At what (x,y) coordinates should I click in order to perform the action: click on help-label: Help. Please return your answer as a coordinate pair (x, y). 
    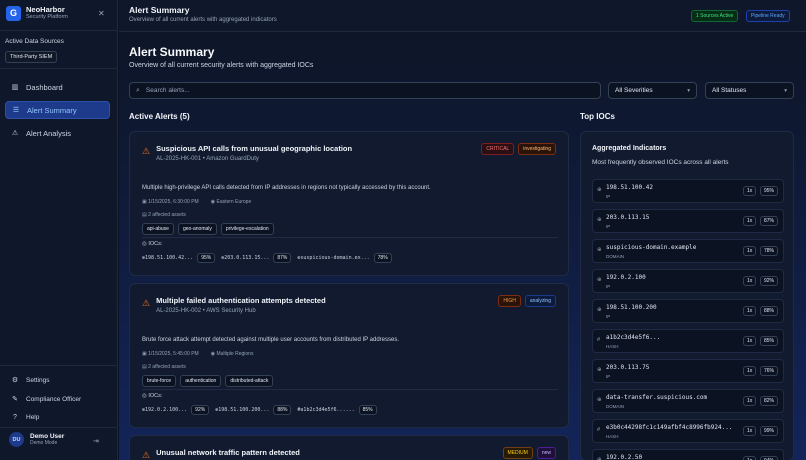
    Looking at the image, I should click on (33, 417).